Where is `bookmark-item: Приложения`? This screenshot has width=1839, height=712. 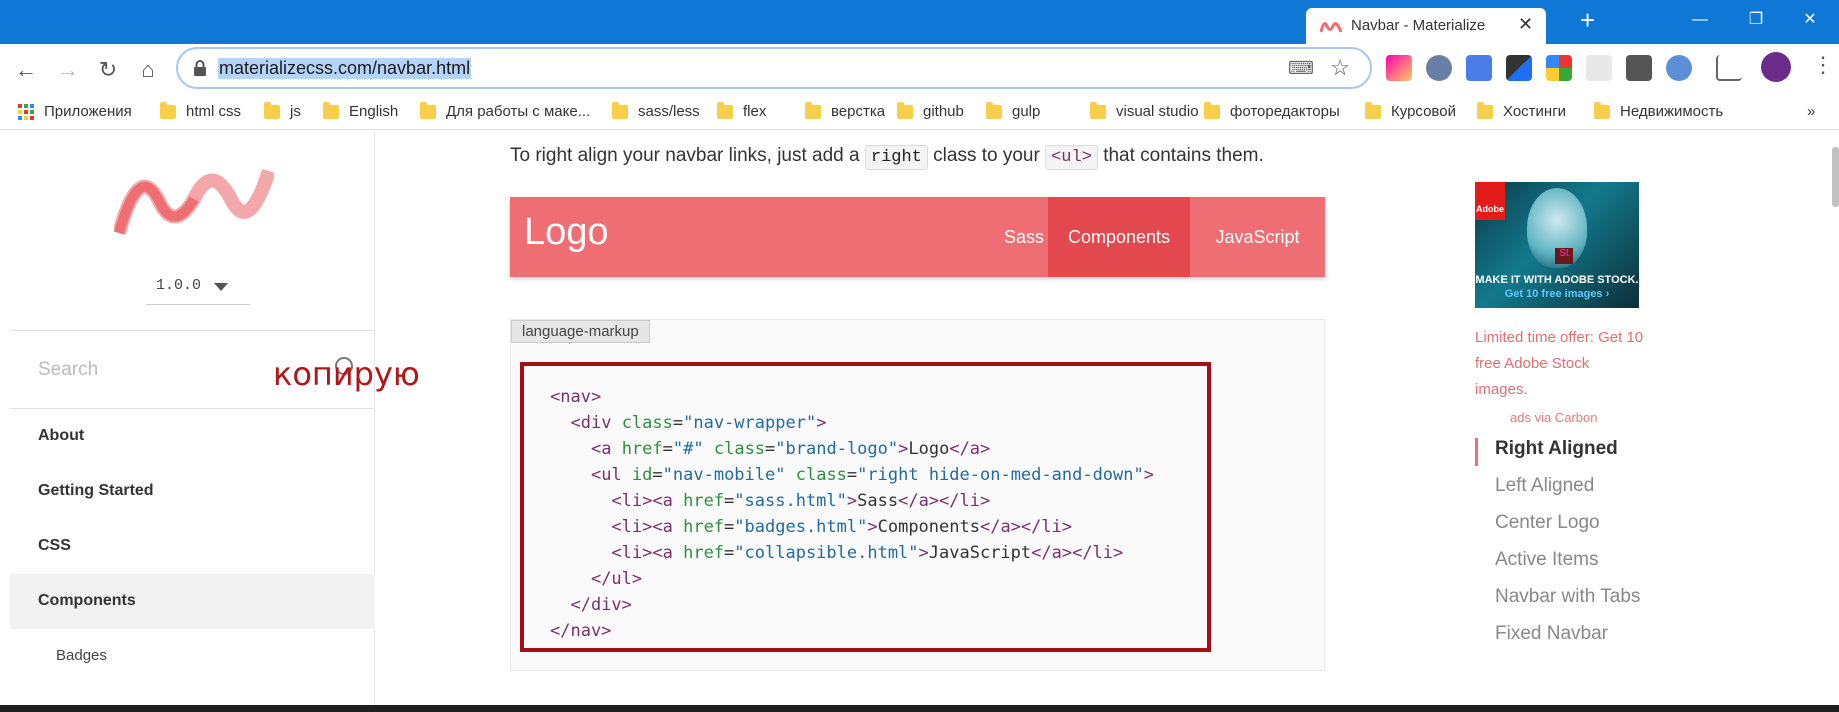 bookmark-item: Приложения is located at coordinates (75, 111).